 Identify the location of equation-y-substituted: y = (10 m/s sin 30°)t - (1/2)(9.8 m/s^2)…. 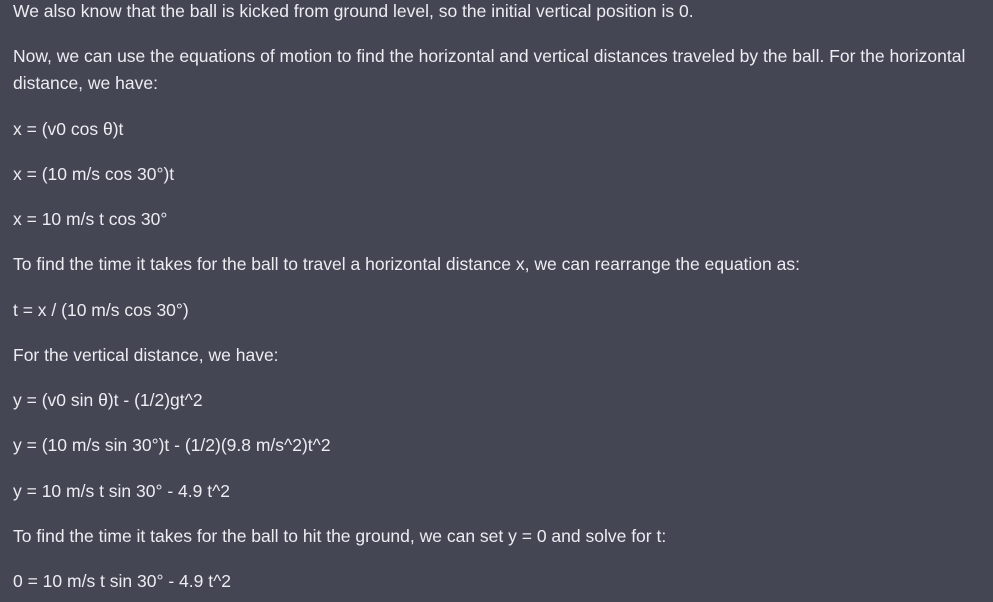
(172, 445).